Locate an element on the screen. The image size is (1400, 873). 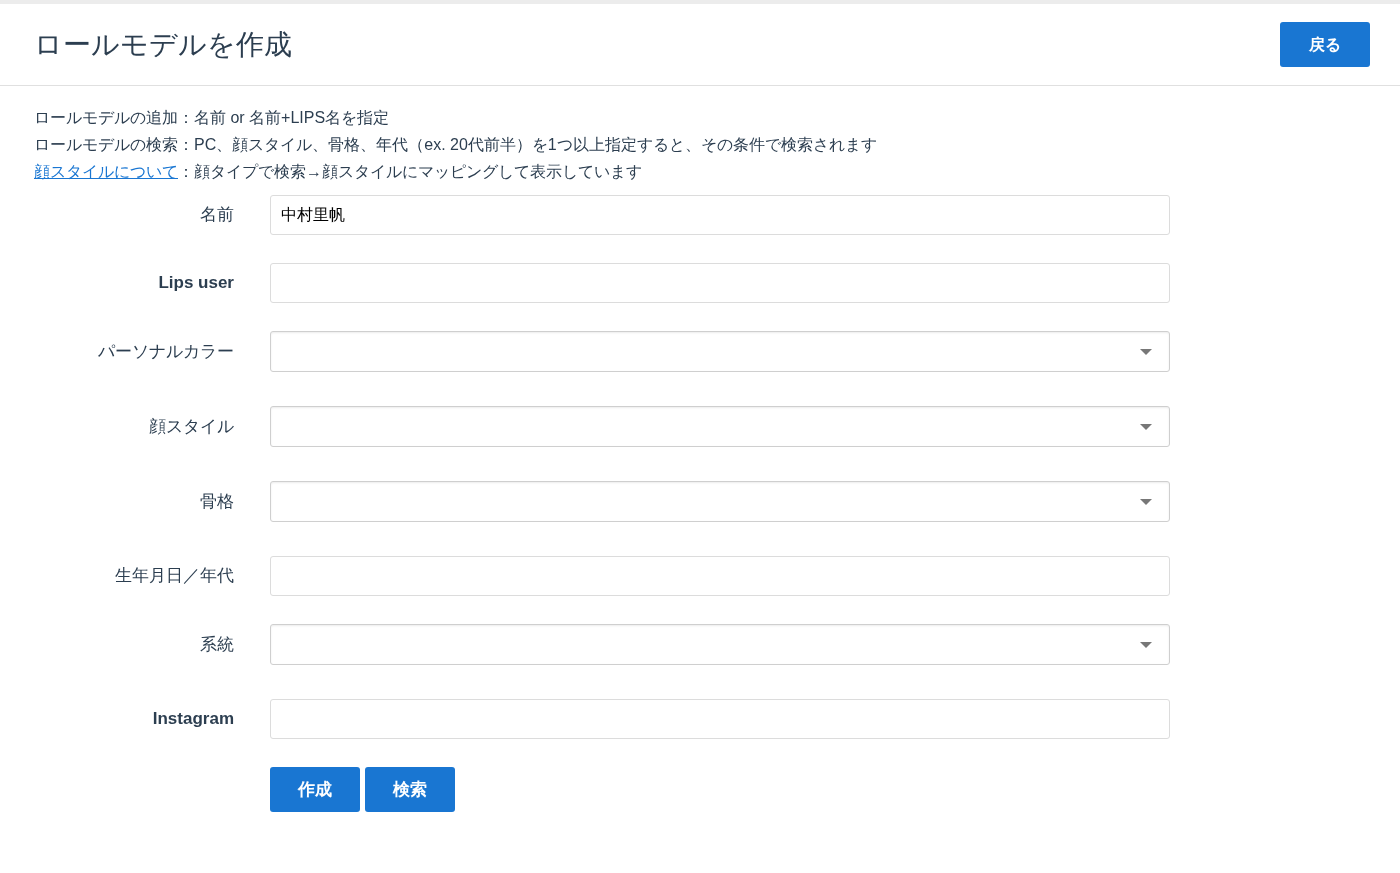
help-text: ：PC、顔スタイル、骨格、年代（ex. 20代前半）を1つ以上指定すると、その条件で検索されます is located at coordinates (527, 145).